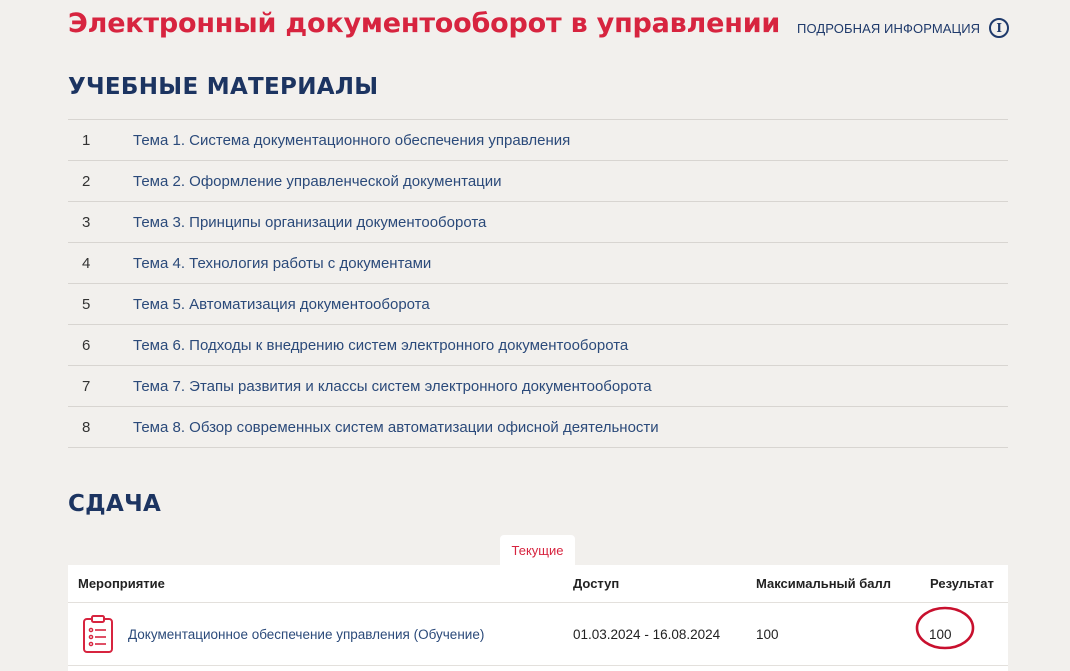 The height and width of the screenshot is (671, 1070). What do you see at coordinates (424, 23) in the screenshot?
I see `course-title: Электронный документооборот в управлении` at bounding box center [424, 23].